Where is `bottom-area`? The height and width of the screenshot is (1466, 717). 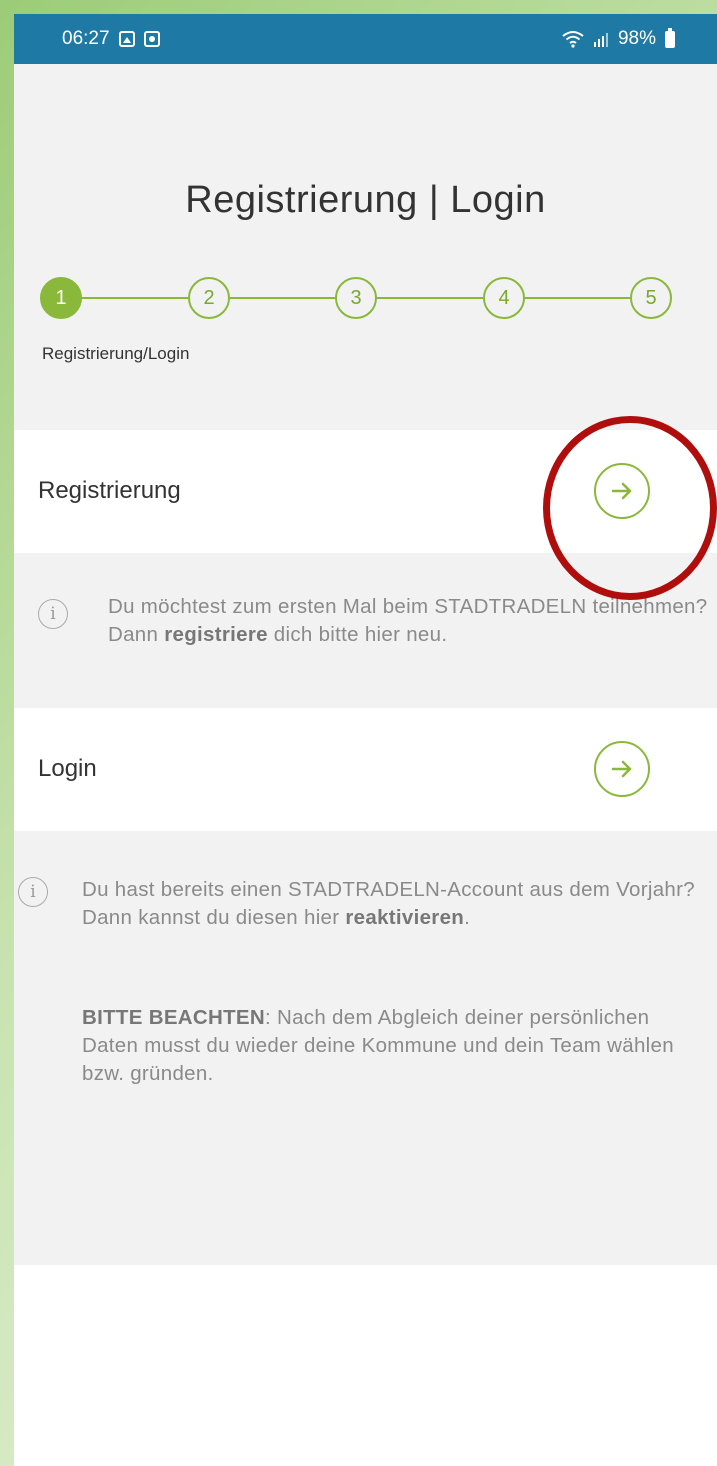
bottom-area is located at coordinates (365, 1365).